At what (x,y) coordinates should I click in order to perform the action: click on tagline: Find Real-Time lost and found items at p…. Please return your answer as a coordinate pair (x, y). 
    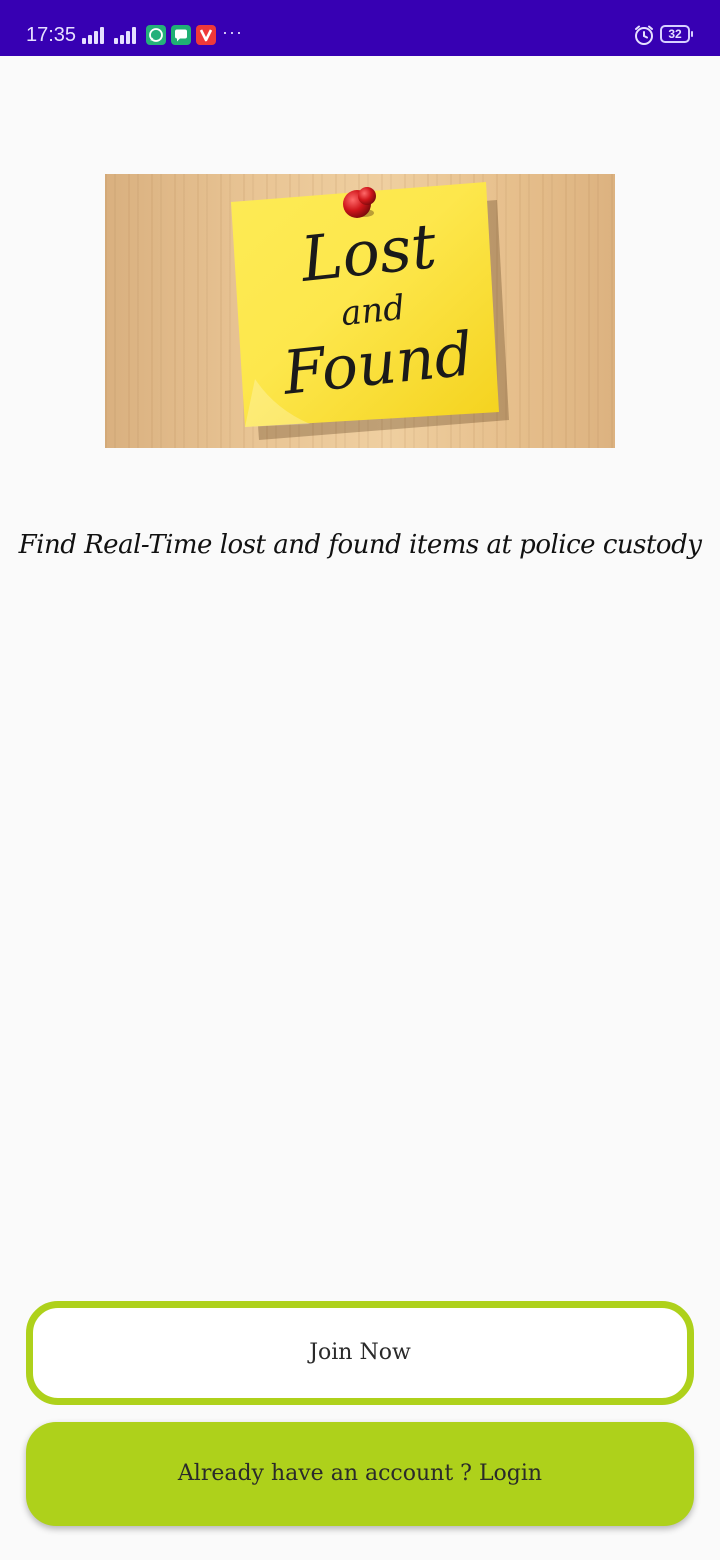
    Looking at the image, I should click on (360, 545).